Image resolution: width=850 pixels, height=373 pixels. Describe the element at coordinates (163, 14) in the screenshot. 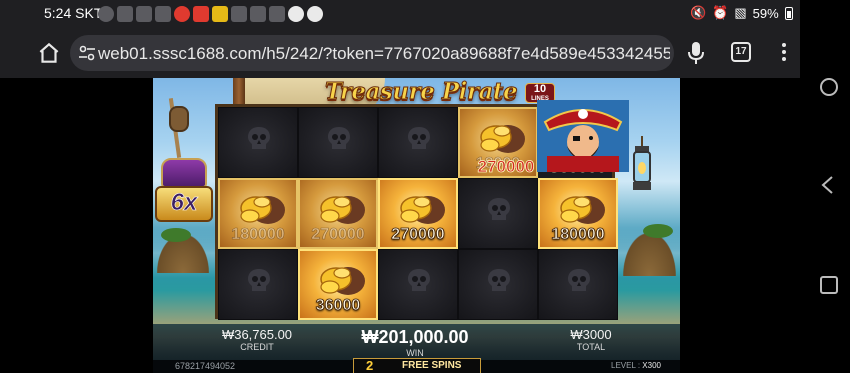

I see `pay-icon` at that location.